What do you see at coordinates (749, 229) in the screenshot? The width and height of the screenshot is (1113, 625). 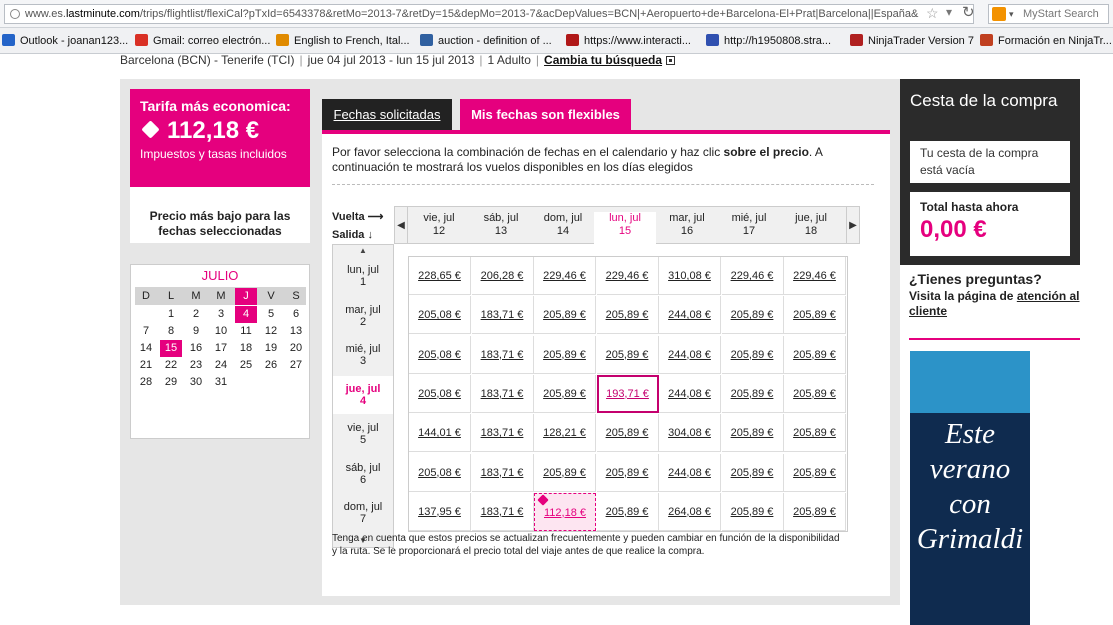 I see `return-date-column-header: mié, jul 17` at bounding box center [749, 229].